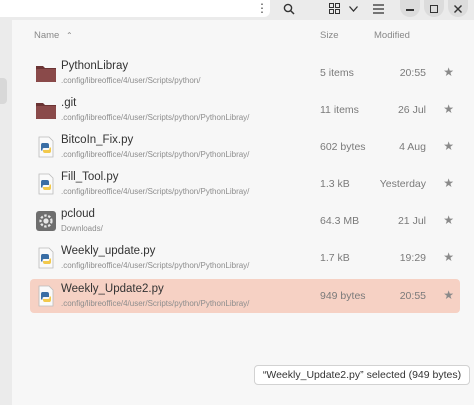 This screenshot has width=474, height=405. I want to click on file-name: pcloud, so click(78, 214).